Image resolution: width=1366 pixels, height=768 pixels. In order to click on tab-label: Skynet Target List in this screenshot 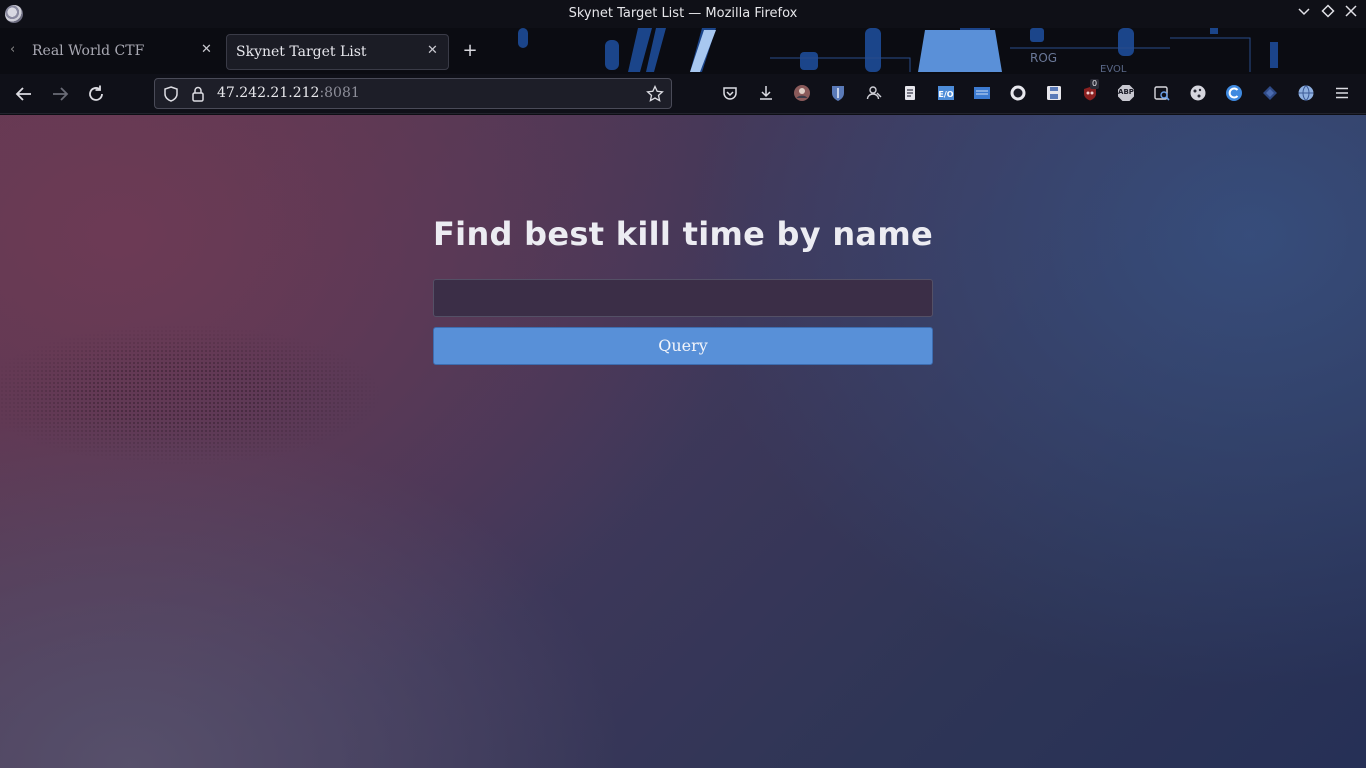, I will do `click(301, 52)`.